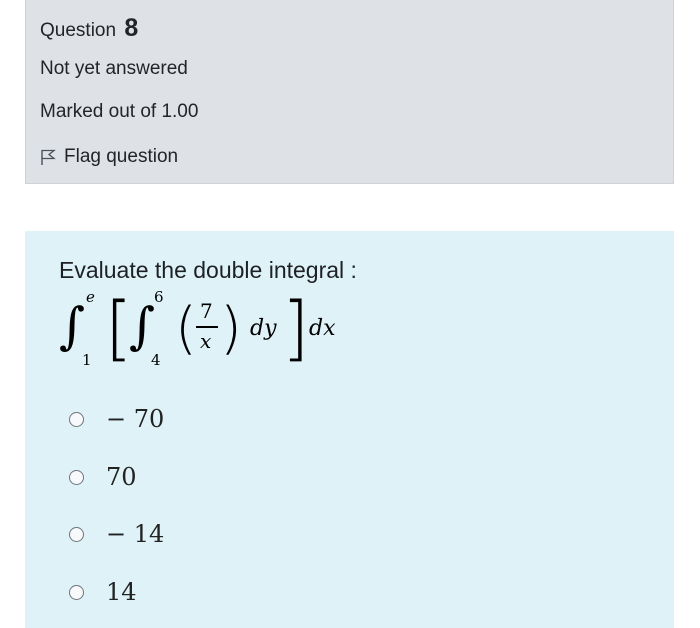  I want to click on outer-integral-sign: ∫, so click(72, 326).